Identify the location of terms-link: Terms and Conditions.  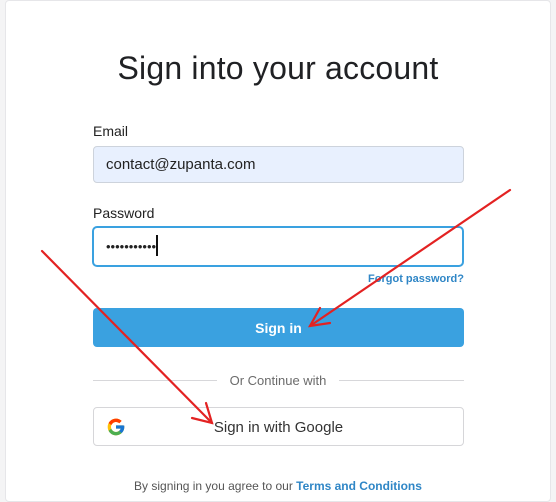
(359, 486).